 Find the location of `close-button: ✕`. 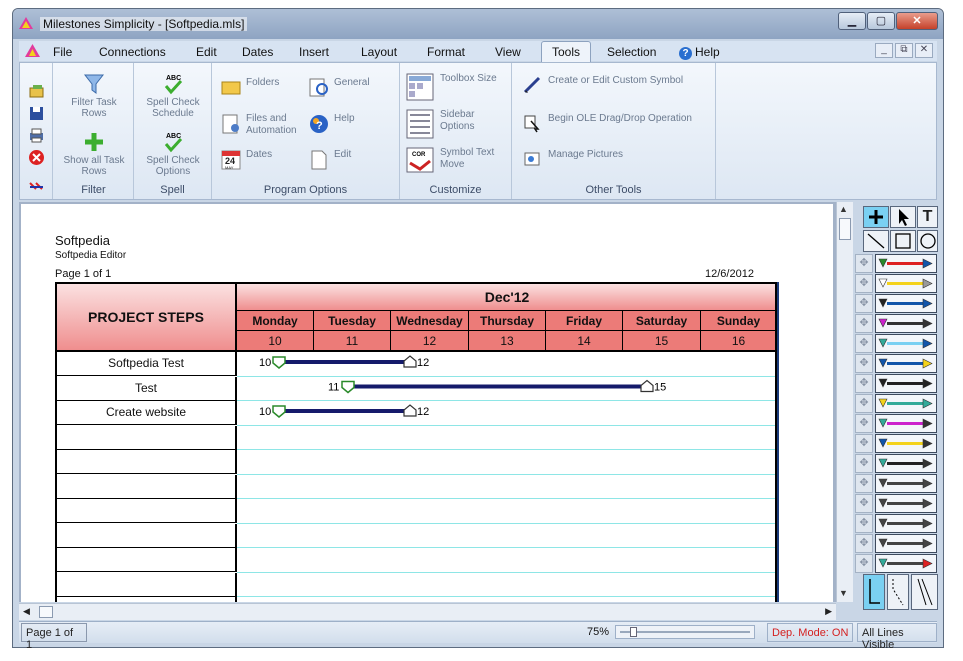

close-button: ✕ is located at coordinates (917, 21).